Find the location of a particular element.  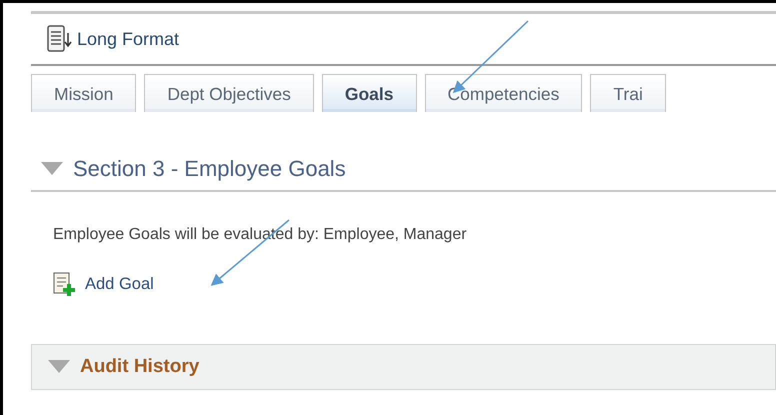

add-goal-link: Add Goal is located at coordinates (119, 284).